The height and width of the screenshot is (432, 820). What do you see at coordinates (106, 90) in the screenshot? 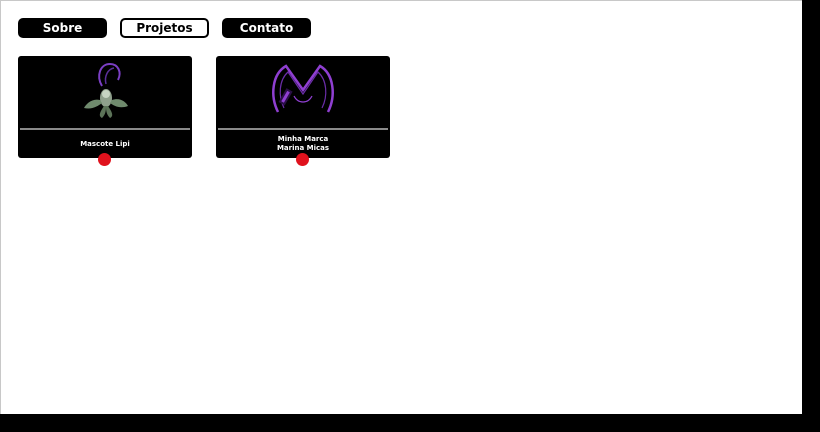
I see `lipi-mascot-icon` at bounding box center [106, 90].